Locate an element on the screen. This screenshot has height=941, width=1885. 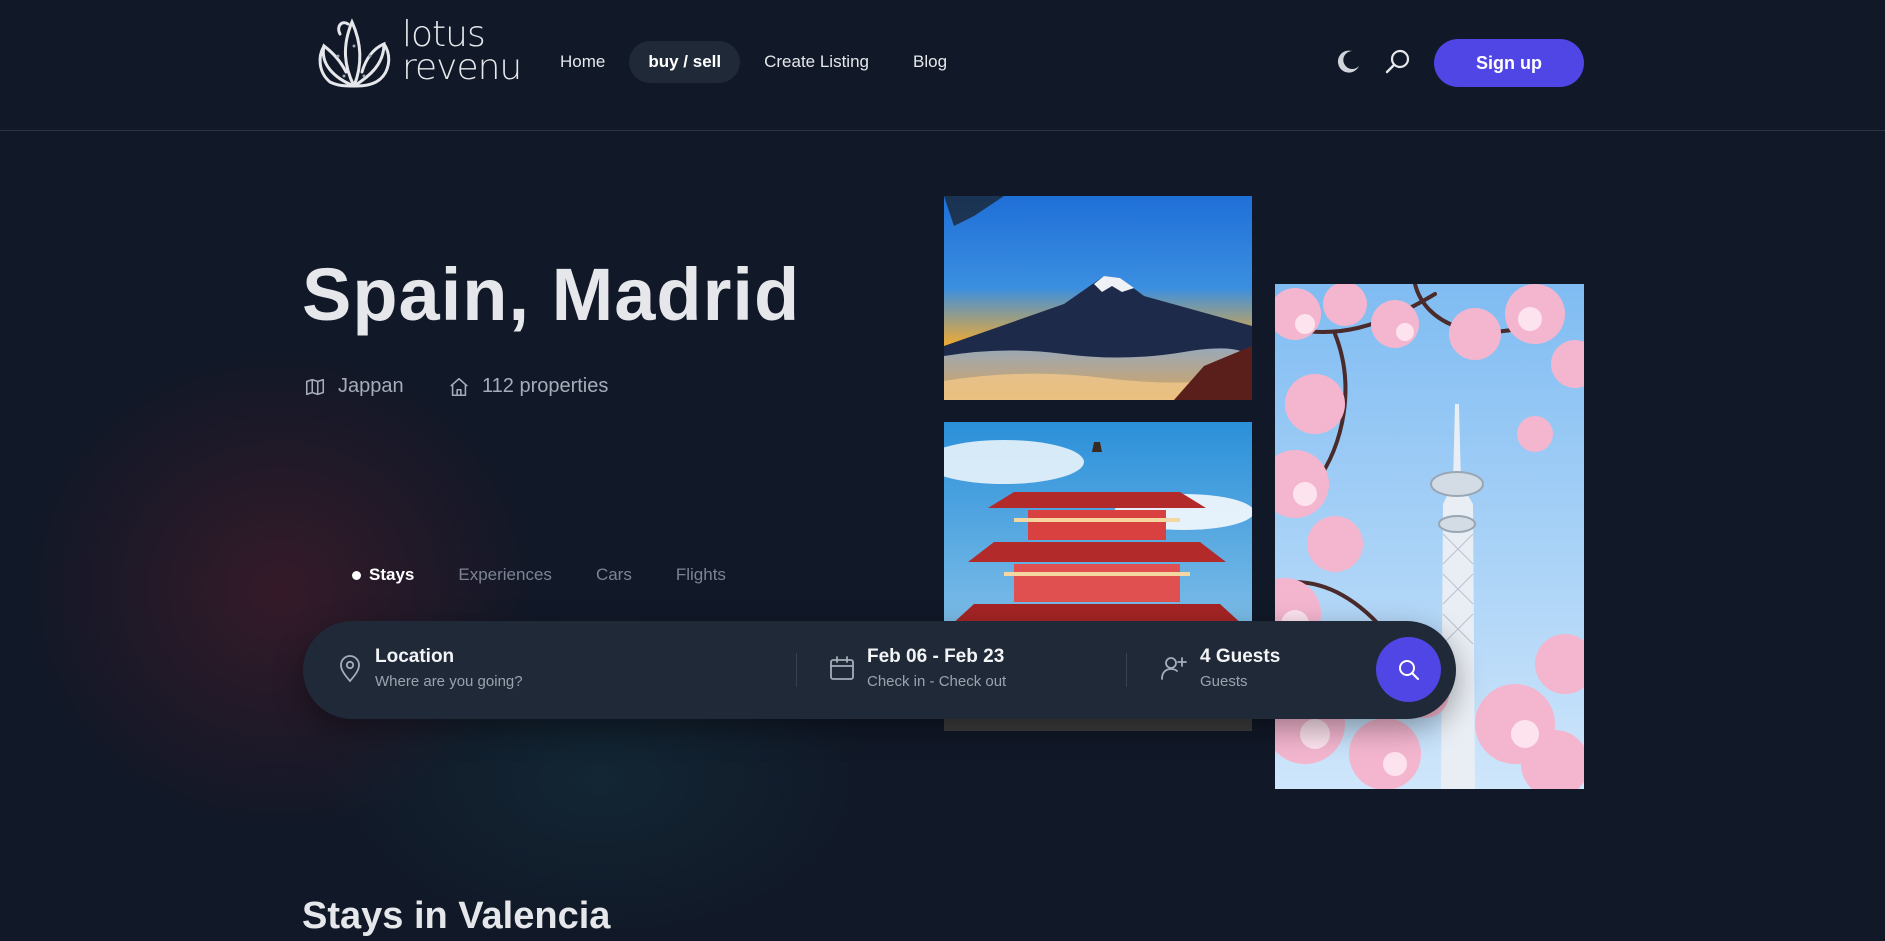
signup-button: Sign up is located at coordinates (1509, 63).